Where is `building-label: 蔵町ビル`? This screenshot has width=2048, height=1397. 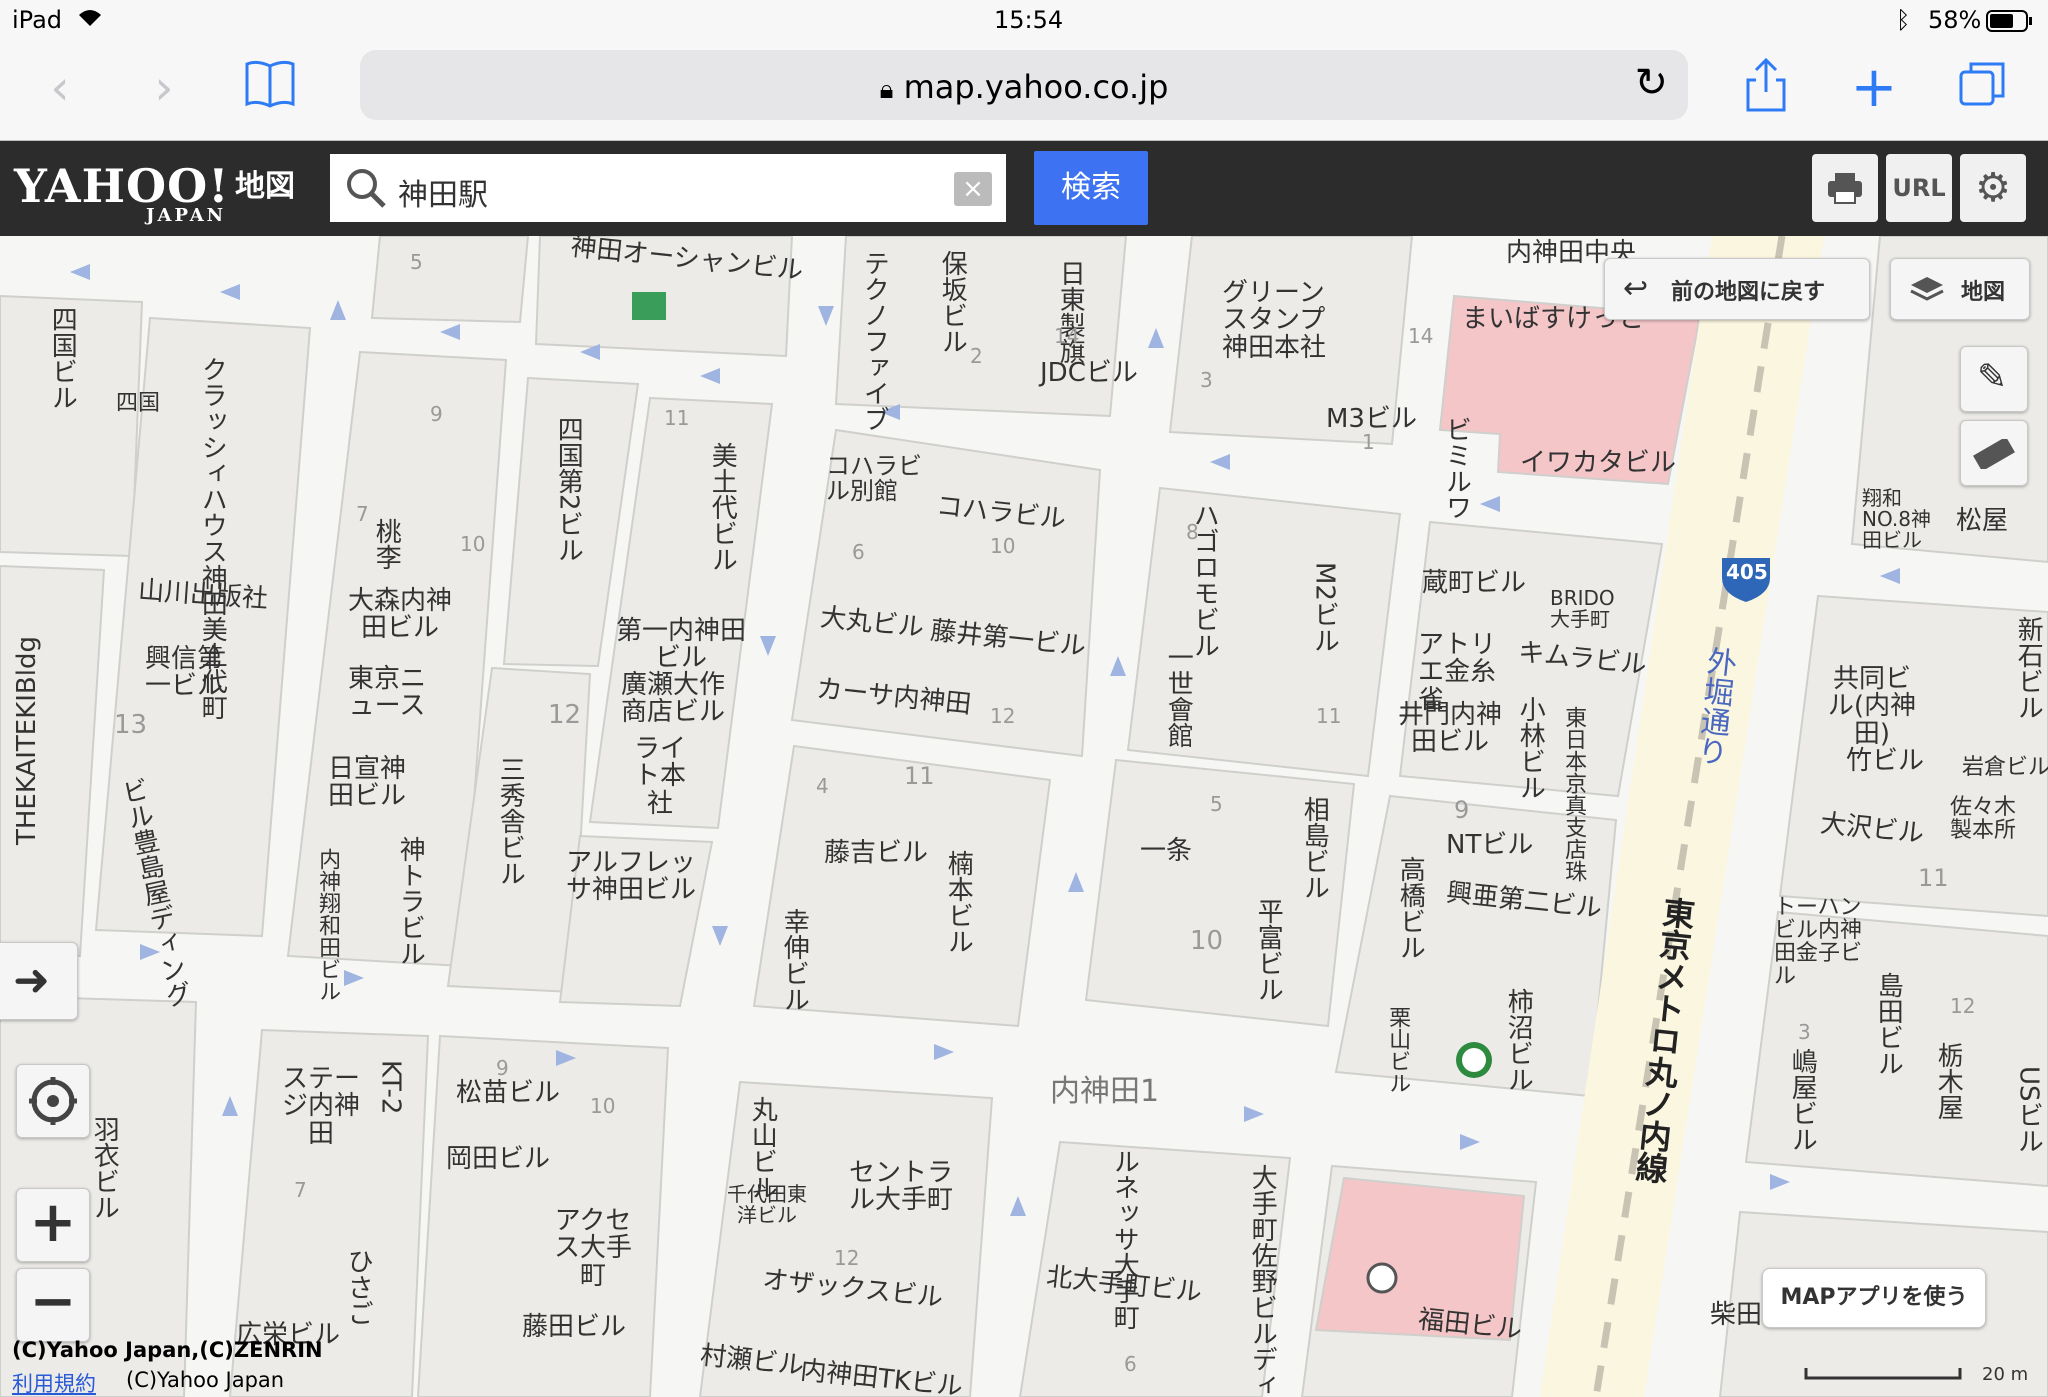
building-label: 蔵町ビル is located at coordinates (1474, 583).